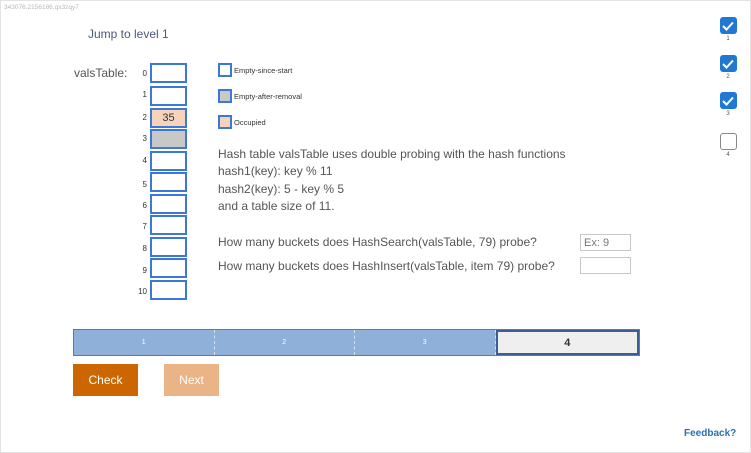 This screenshot has width=751, height=453. Describe the element at coordinates (144, 73) in the screenshot. I see `bucket-index: 0` at that location.